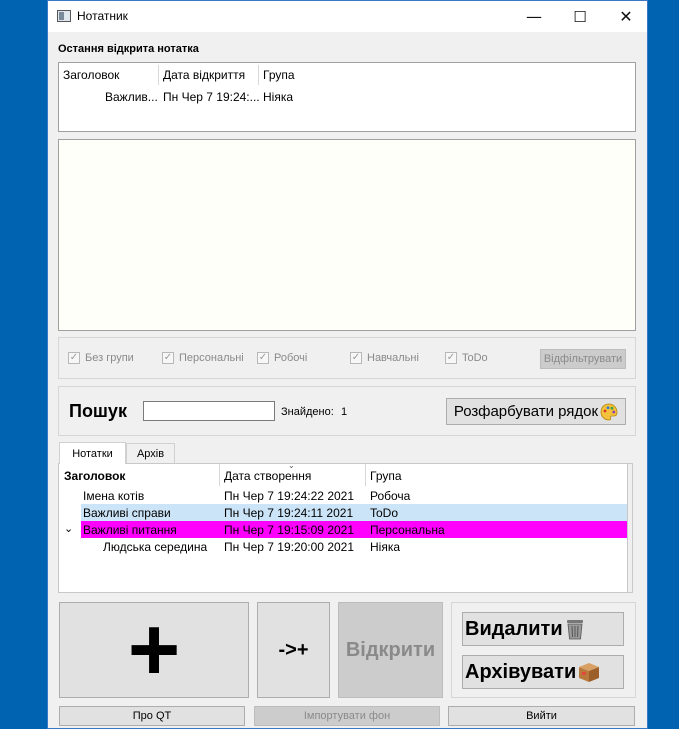 The width and height of the screenshot is (679, 729). Describe the element at coordinates (98, 411) in the screenshot. I see `search-label: Пошук` at that location.